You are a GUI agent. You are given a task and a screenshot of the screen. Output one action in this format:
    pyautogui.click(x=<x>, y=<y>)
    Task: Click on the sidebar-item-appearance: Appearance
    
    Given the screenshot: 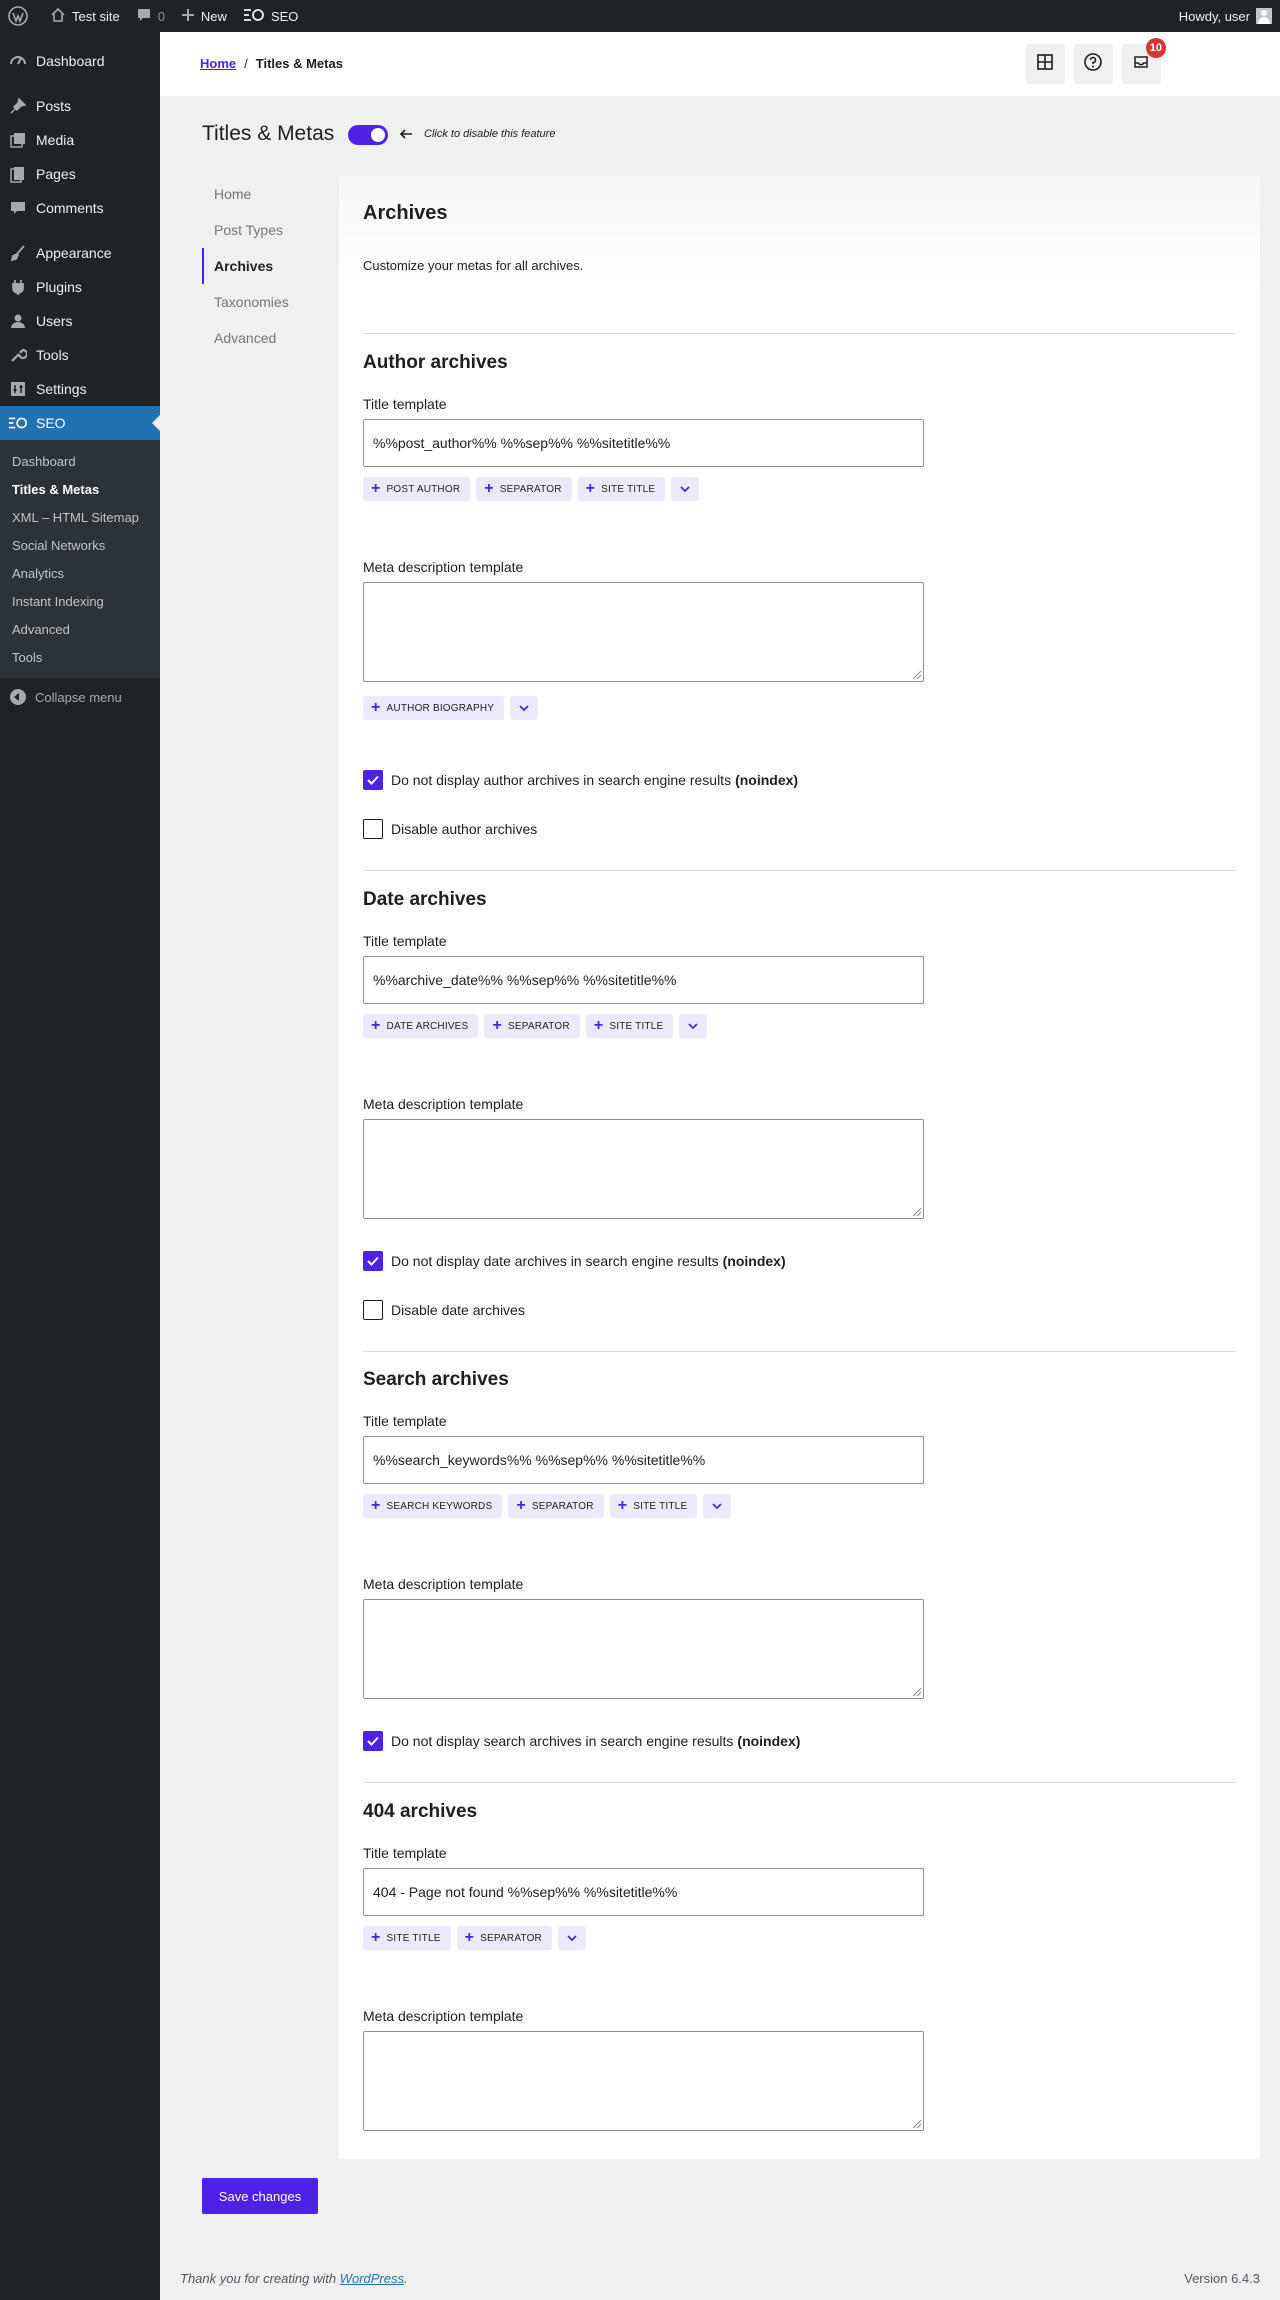 What is the action you would take?
    pyautogui.click(x=80, y=253)
    